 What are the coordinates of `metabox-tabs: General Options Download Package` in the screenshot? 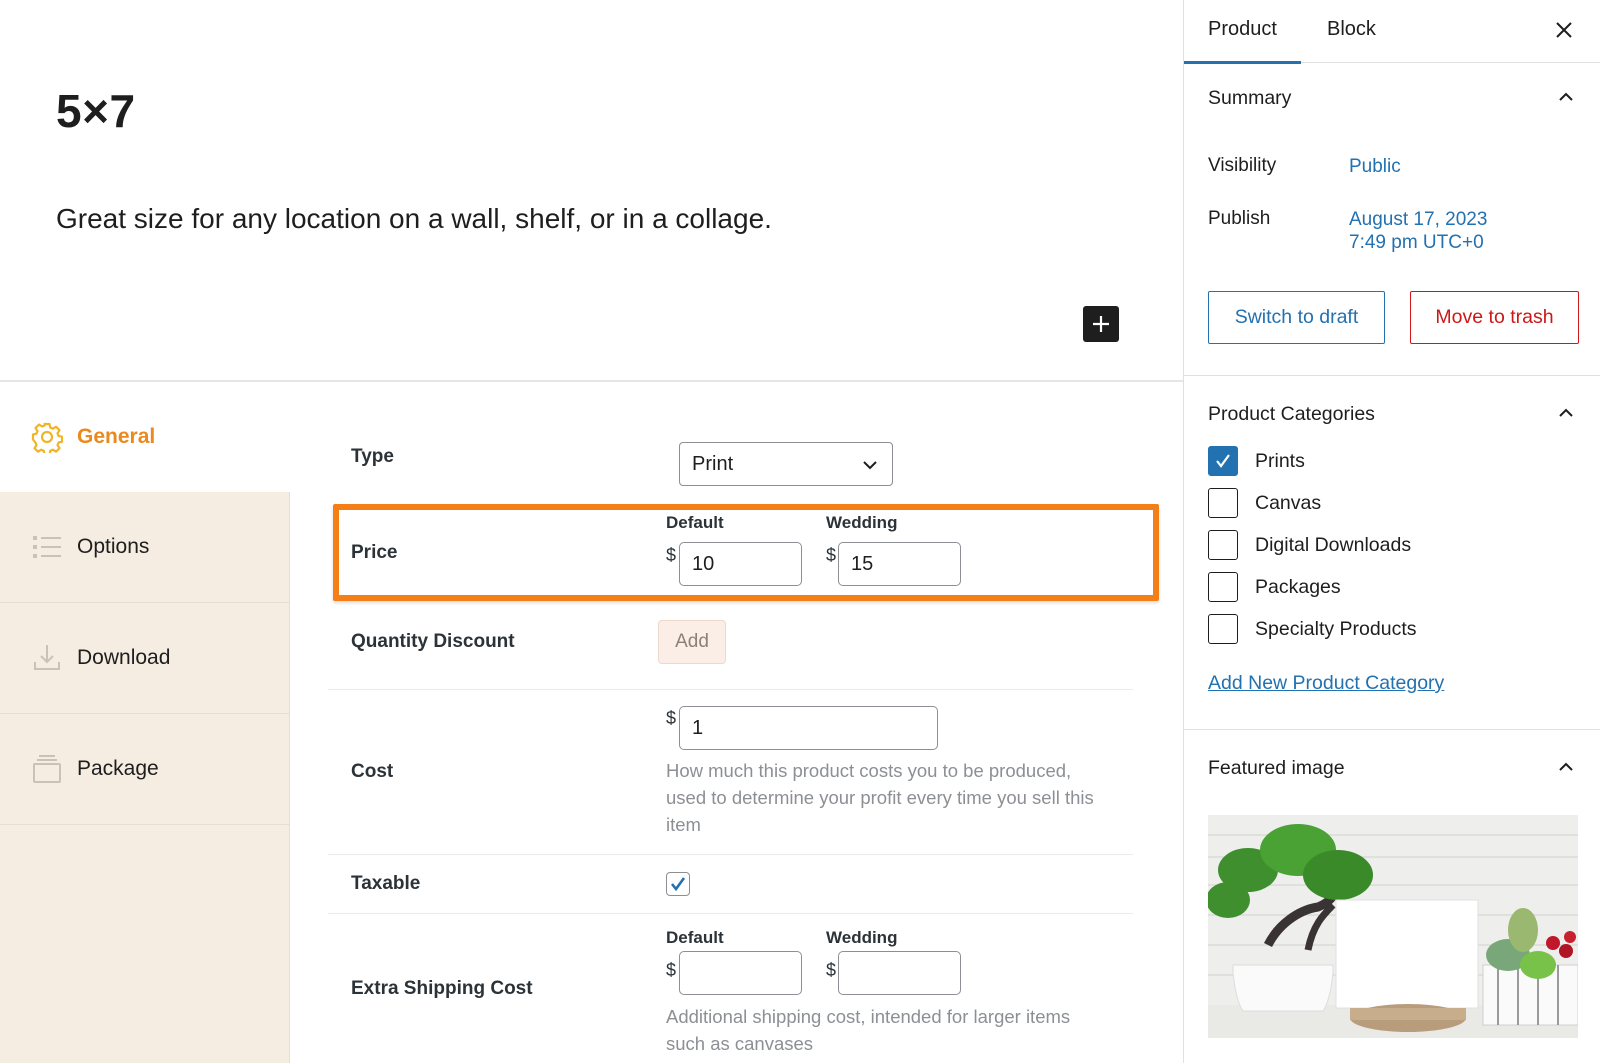 It's located at (145, 722).